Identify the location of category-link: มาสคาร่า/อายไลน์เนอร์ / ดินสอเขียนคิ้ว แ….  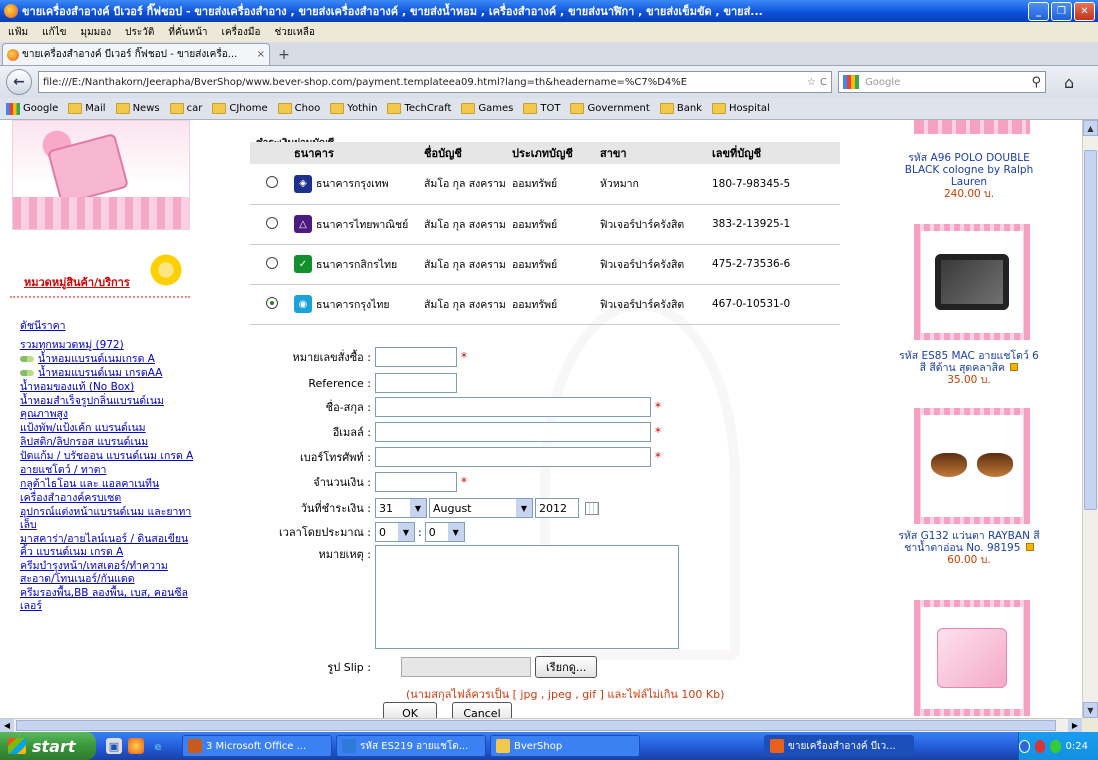
(110, 546).